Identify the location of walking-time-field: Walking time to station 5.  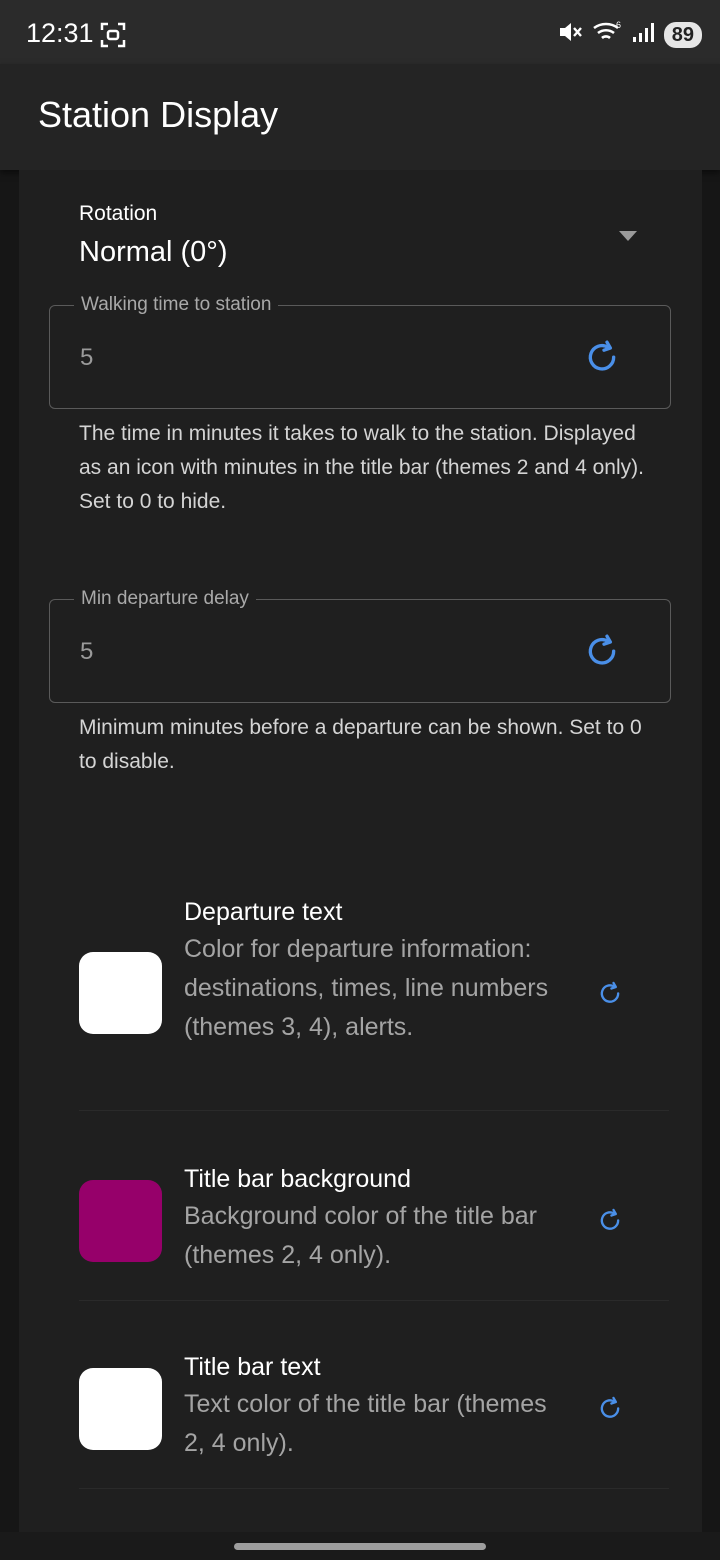
(360, 351).